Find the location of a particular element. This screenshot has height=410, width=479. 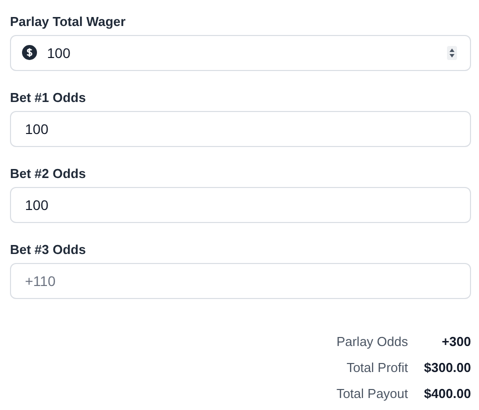

field-label: Bet #2 Odds is located at coordinates (48, 174).